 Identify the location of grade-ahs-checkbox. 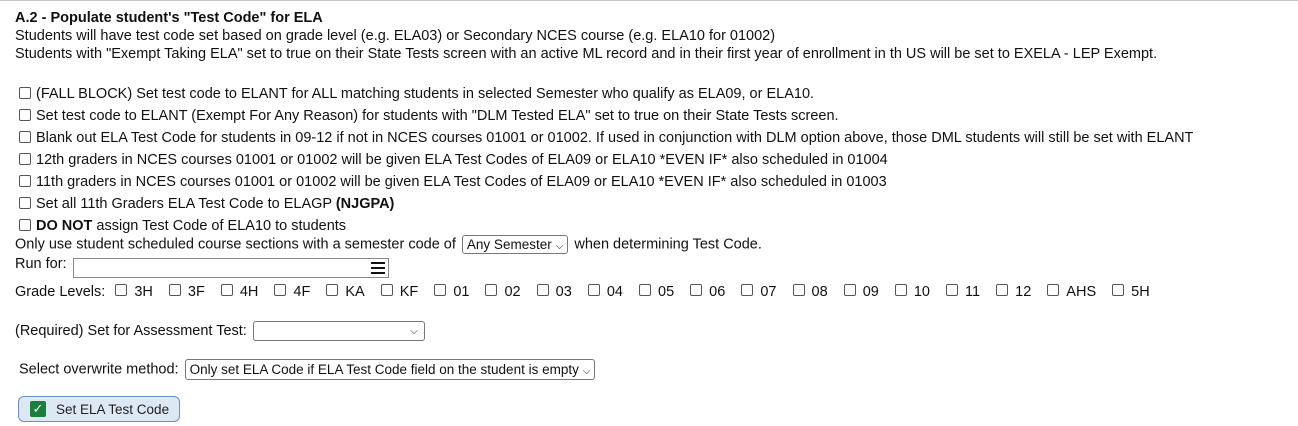
(1053, 290).